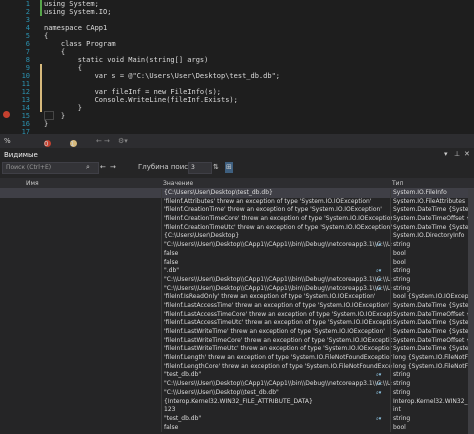 The width and height of the screenshot is (474, 434). Describe the element at coordinates (141, 100) in the screenshot. I see `code-line: Console.WriteLine(fileInf.Exists);` at that location.